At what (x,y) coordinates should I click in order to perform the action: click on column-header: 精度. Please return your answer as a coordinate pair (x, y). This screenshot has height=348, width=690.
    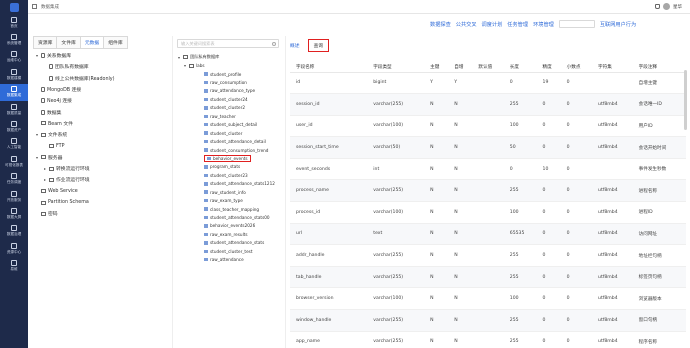
    Looking at the image, I should click on (548, 67).